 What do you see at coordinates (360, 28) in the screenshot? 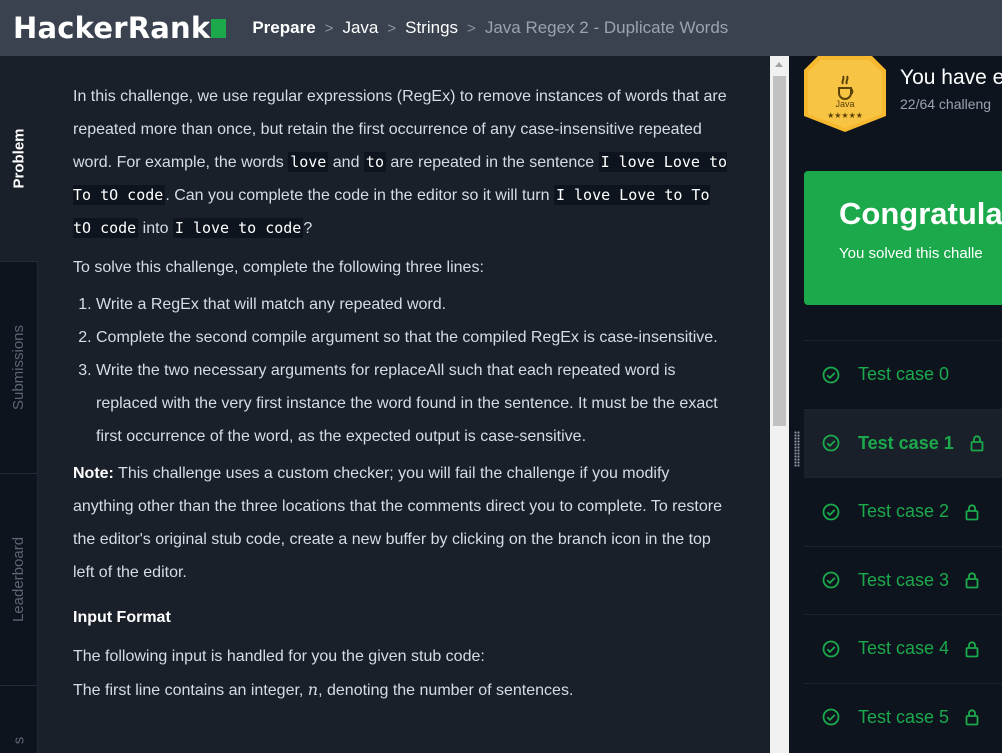
I see `breadcrumb-java: Java` at bounding box center [360, 28].